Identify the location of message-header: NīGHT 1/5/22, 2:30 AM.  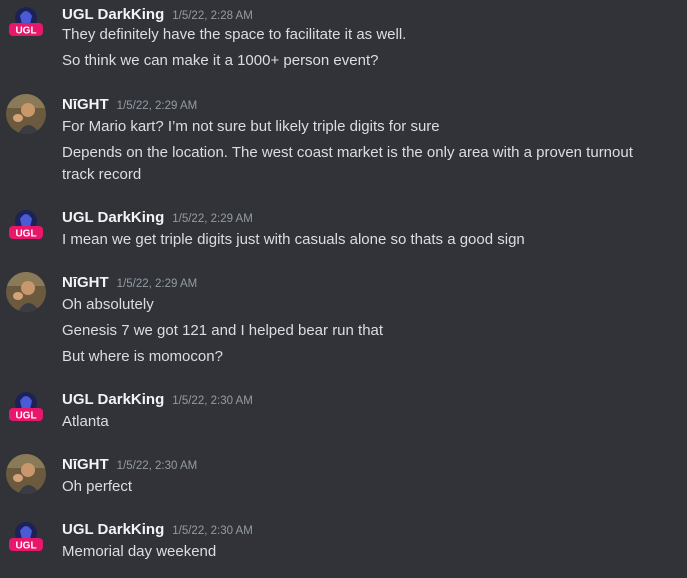
(129, 465).